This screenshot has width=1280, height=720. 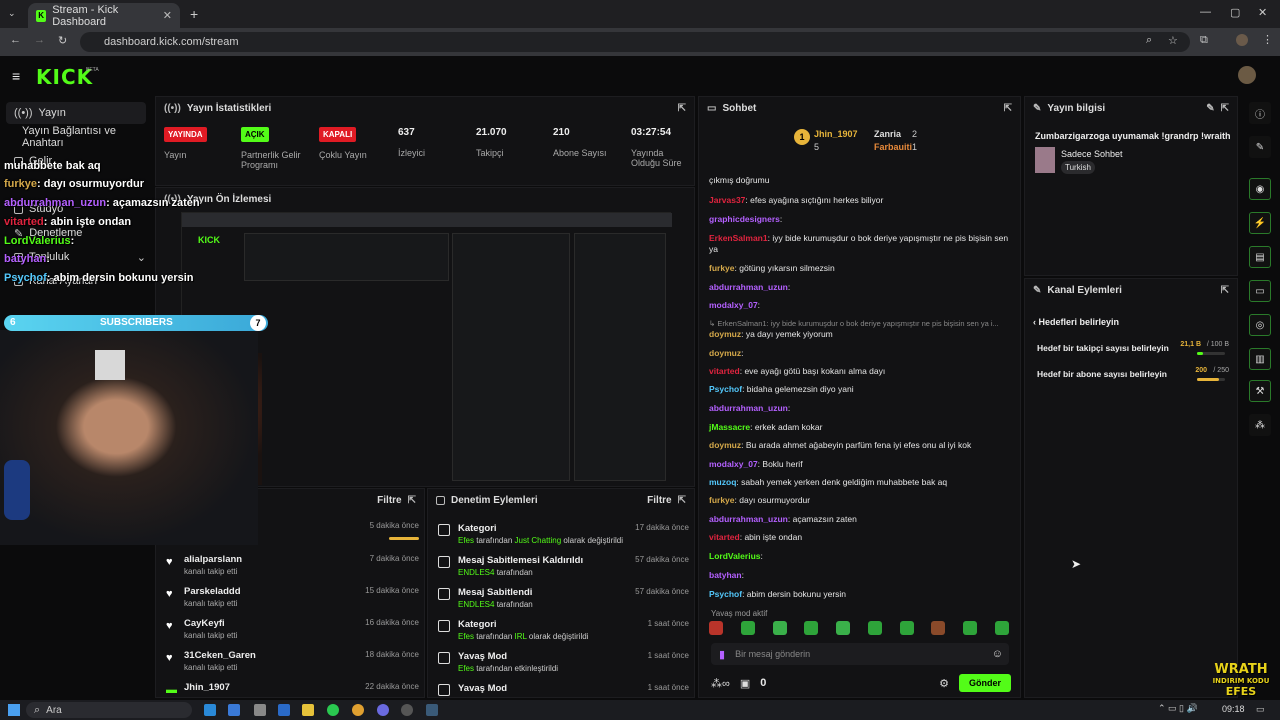 What do you see at coordinates (76, 113) in the screenshot?
I see `sidebar-item-yayin: ((•)) Yayın` at bounding box center [76, 113].